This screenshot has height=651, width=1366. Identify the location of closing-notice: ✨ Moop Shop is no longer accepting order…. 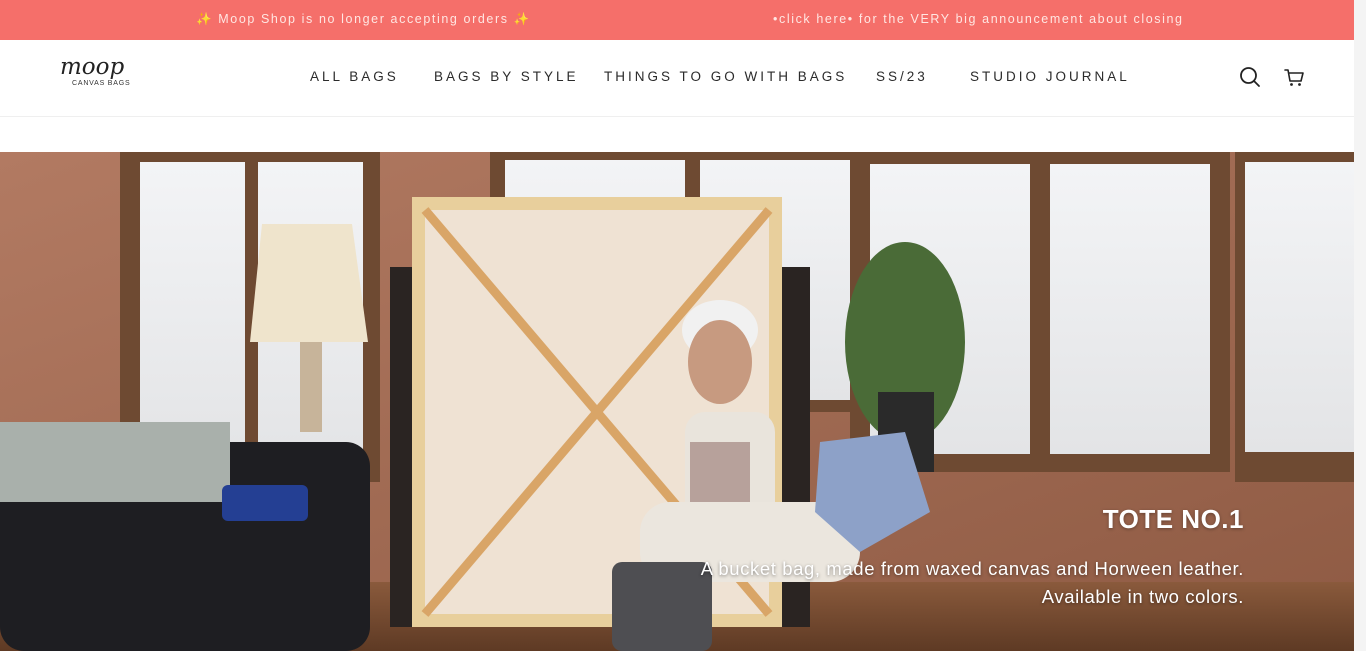
(363, 19).